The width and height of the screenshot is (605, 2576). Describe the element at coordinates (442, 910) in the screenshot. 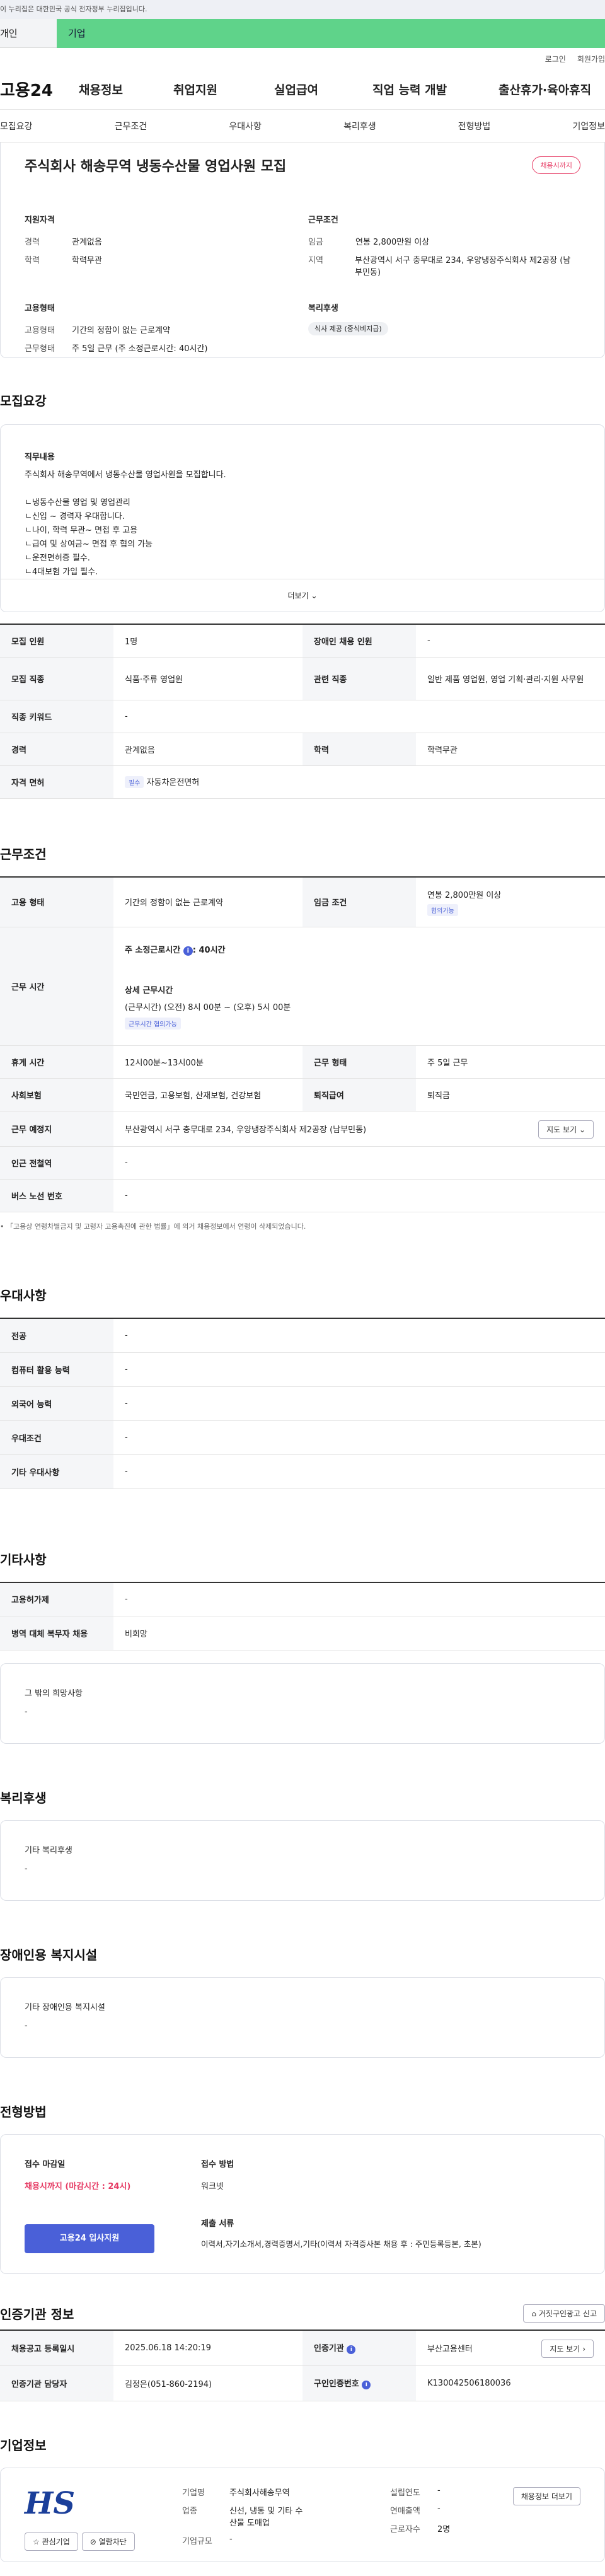

I see `wage-negotiable-badge: 협의가능` at that location.